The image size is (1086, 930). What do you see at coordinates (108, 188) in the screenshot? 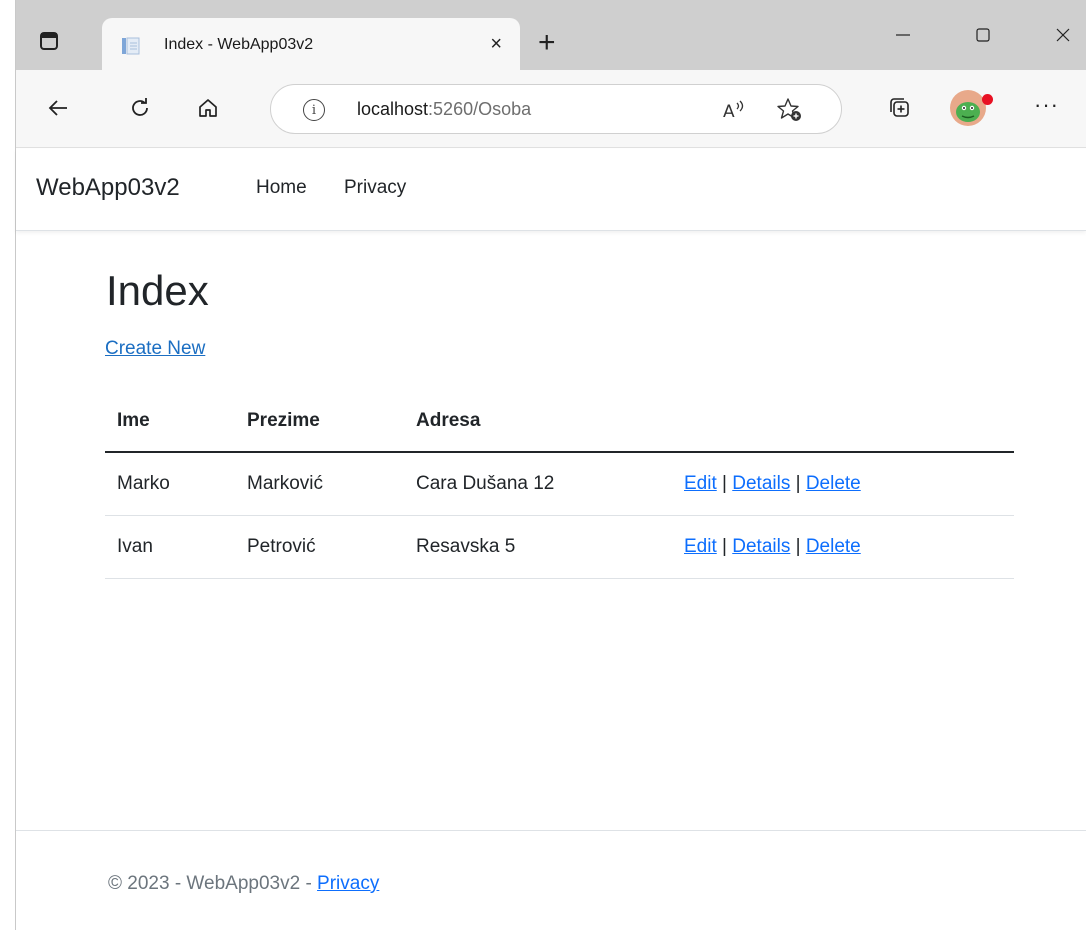
I see `site-brand: WebApp03v2` at bounding box center [108, 188].